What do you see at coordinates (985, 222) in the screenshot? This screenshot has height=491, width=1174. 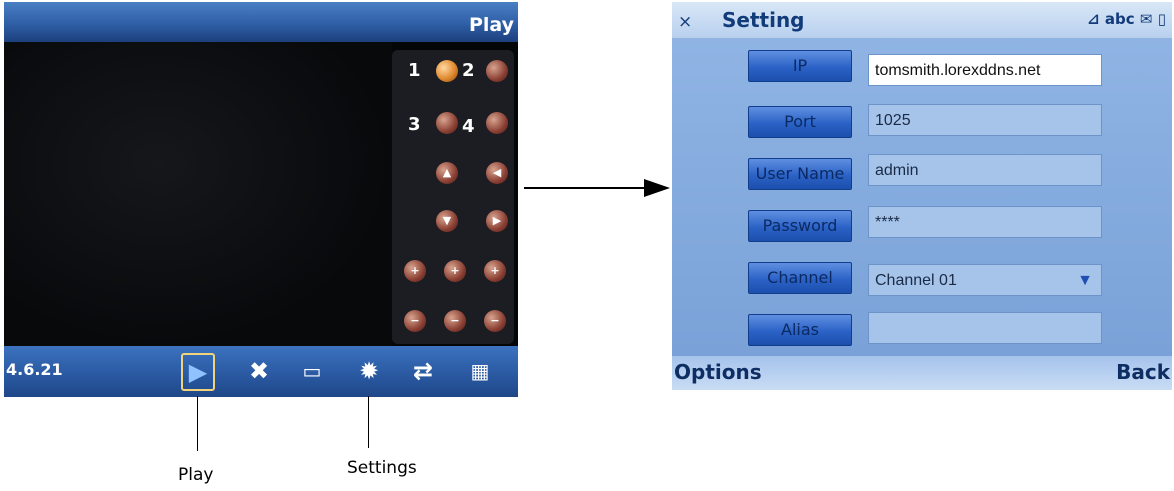 I see `password-field: ****` at bounding box center [985, 222].